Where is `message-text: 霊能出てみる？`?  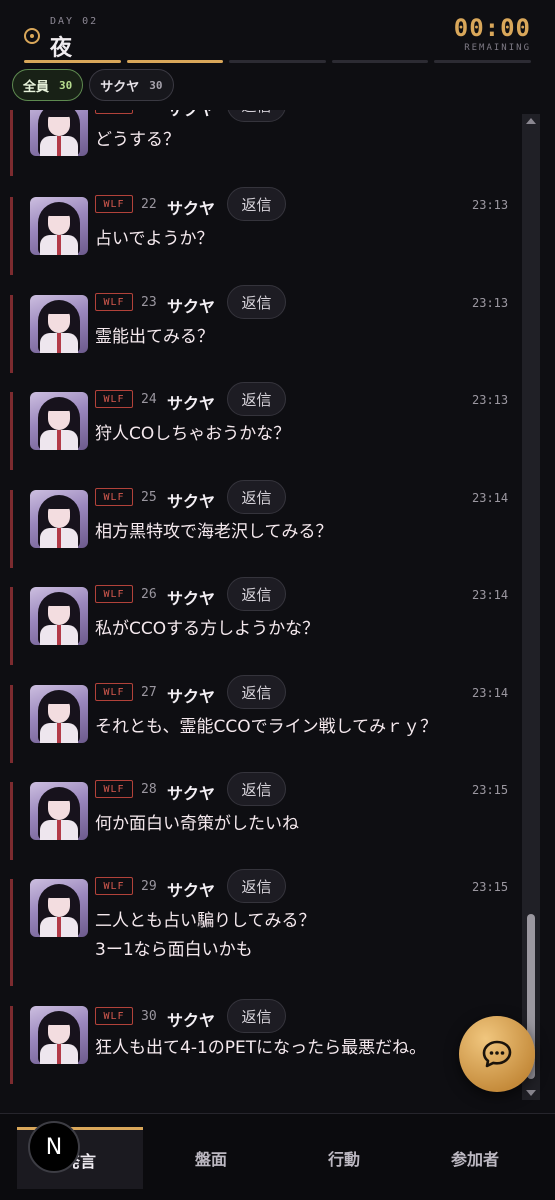 message-text: 霊能出てみる？ is located at coordinates (154, 337).